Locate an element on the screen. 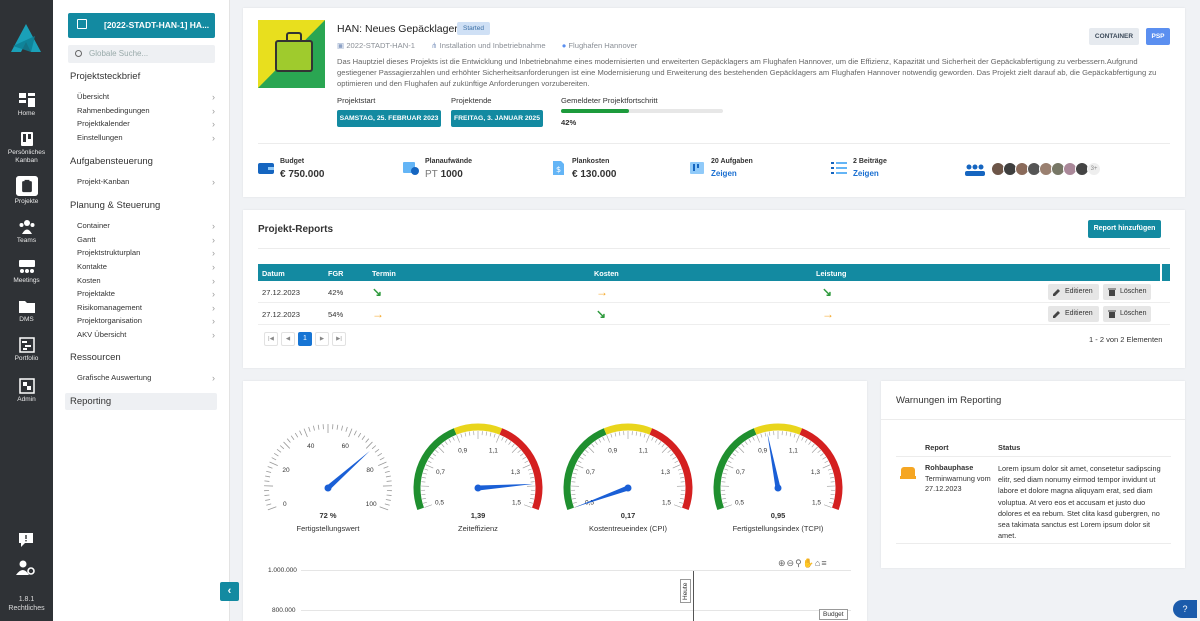 The width and height of the screenshot is (1200, 621). zoom-out-icon: ⊖ is located at coordinates (791, 563).